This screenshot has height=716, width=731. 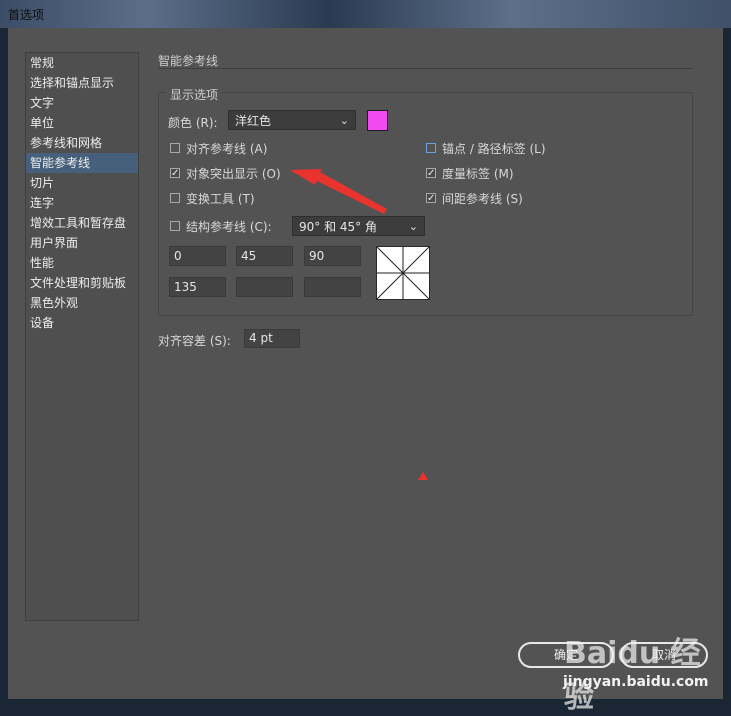 What do you see at coordinates (425, 68) in the screenshot?
I see `section-divider` at bounding box center [425, 68].